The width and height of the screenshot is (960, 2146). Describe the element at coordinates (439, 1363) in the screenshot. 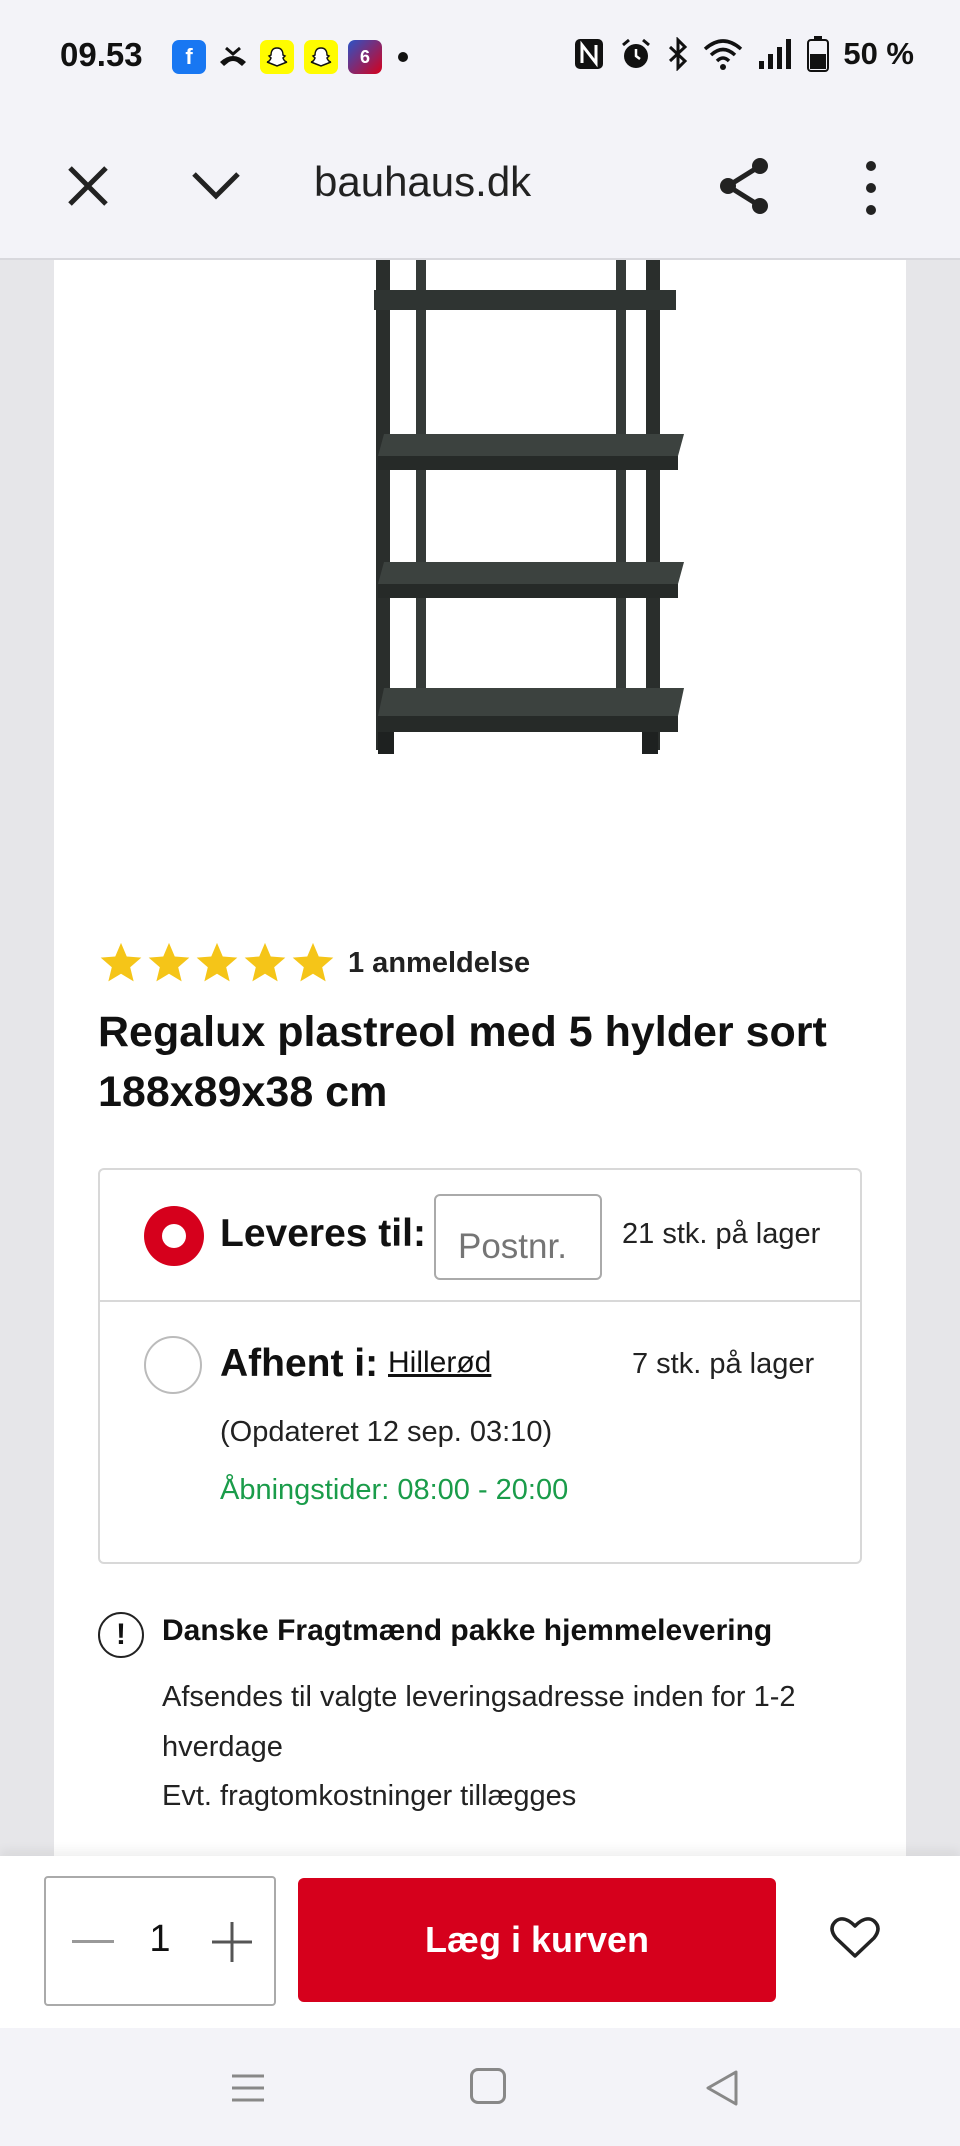

I see `store-link: Hillerød` at that location.